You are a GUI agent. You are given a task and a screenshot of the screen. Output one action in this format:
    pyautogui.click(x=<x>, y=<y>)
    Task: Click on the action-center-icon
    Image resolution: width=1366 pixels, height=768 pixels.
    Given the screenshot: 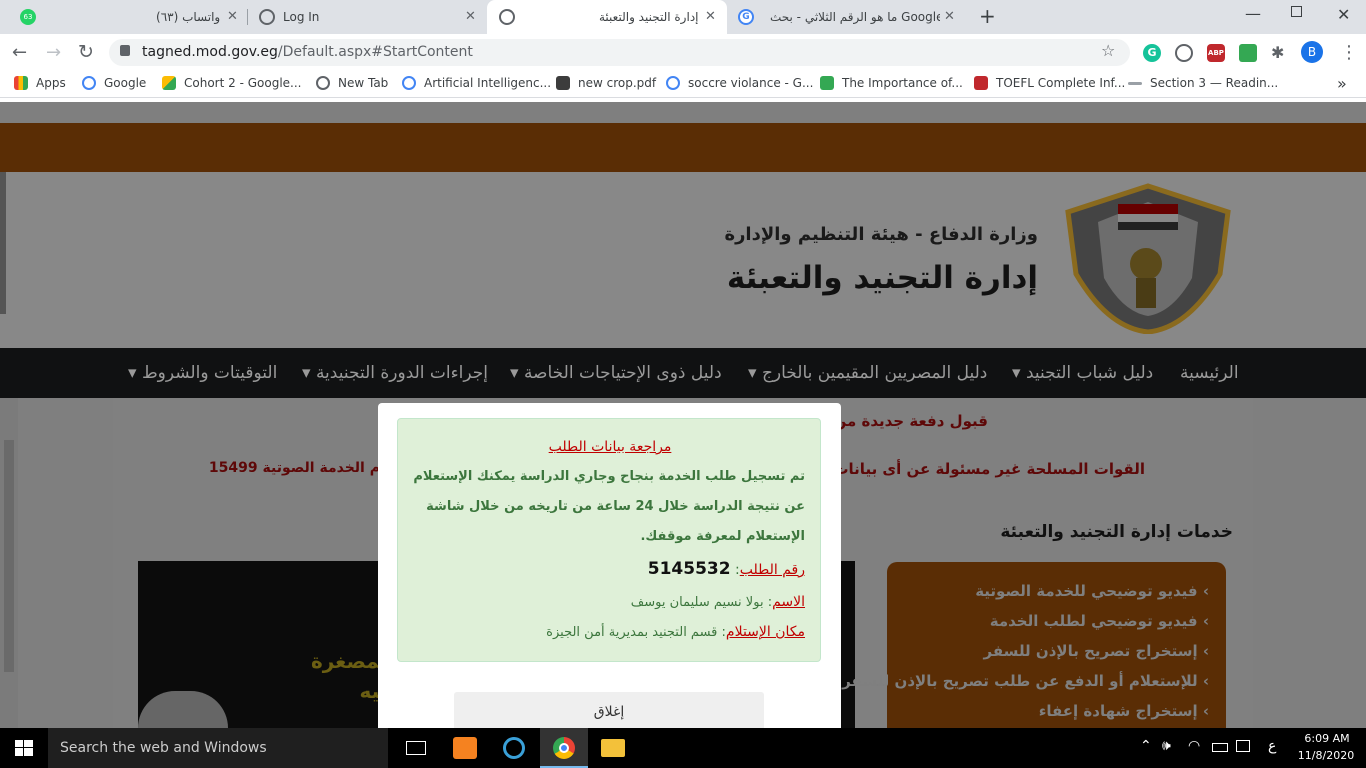 What is the action you would take?
    pyautogui.click(x=1243, y=746)
    